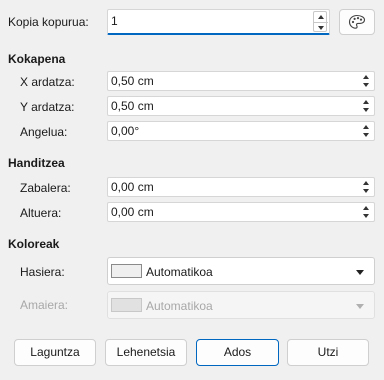 The width and height of the screenshot is (384, 380). What do you see at coordinates (241, 131) in the screenshot?
I see `angle-spinbox: 0,00°` at bounding box center [241, 131].